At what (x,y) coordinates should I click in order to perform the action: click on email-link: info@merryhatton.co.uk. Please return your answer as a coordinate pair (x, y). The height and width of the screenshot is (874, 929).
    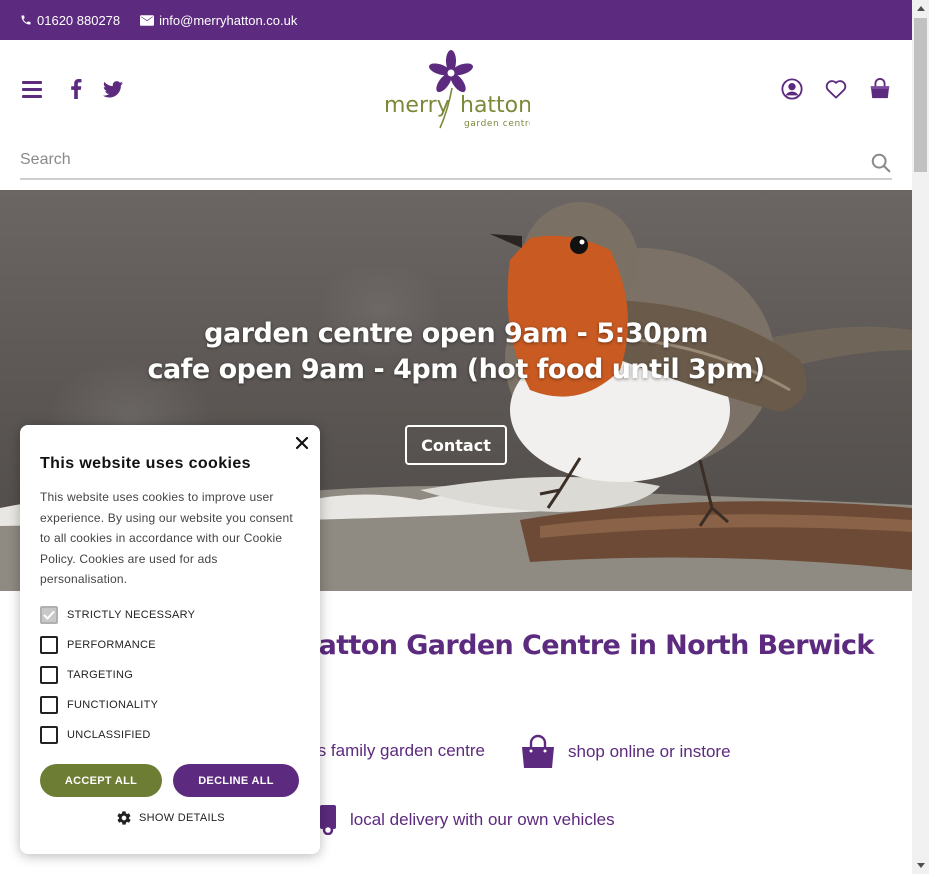
    Looking at the image, I should click on (218, 20).